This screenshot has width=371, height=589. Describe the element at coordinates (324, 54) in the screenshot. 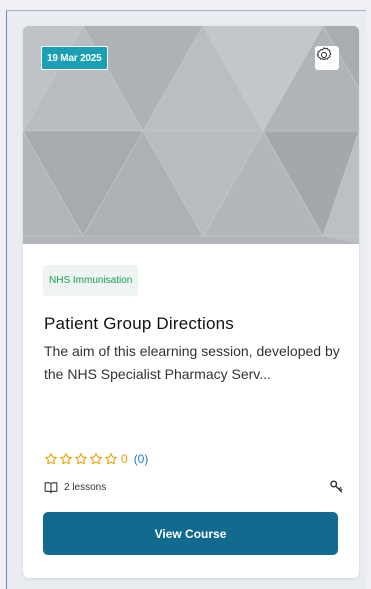

I see `gear-icon` at that location.